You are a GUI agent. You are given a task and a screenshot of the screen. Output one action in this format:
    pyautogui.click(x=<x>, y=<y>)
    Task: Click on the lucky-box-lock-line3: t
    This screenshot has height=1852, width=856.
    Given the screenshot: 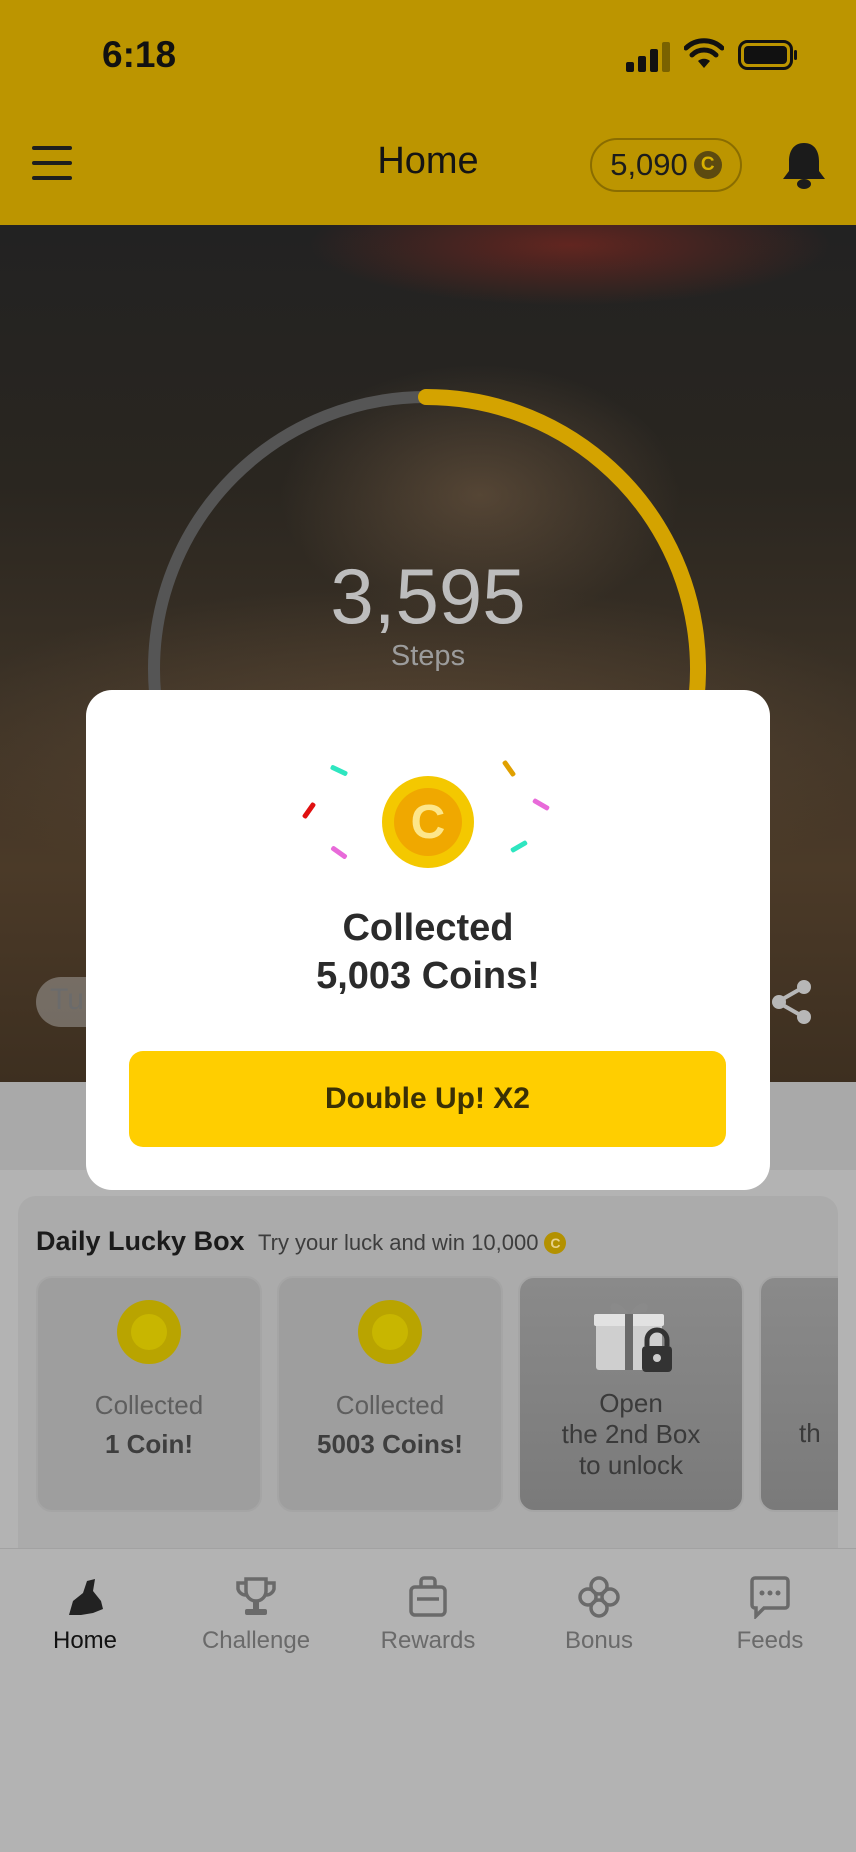 What is the action you would take?
    pyautogui.click(x=818, y=1464)
    